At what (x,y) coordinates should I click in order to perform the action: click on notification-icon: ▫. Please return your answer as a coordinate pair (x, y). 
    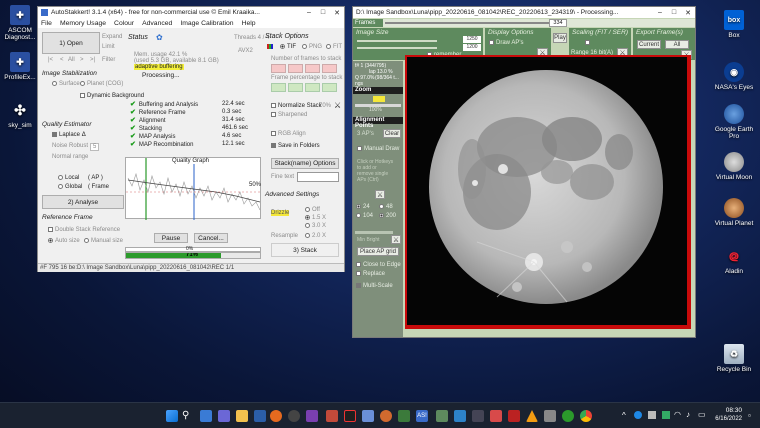
    Looking at the image, I should click on (749, 415).